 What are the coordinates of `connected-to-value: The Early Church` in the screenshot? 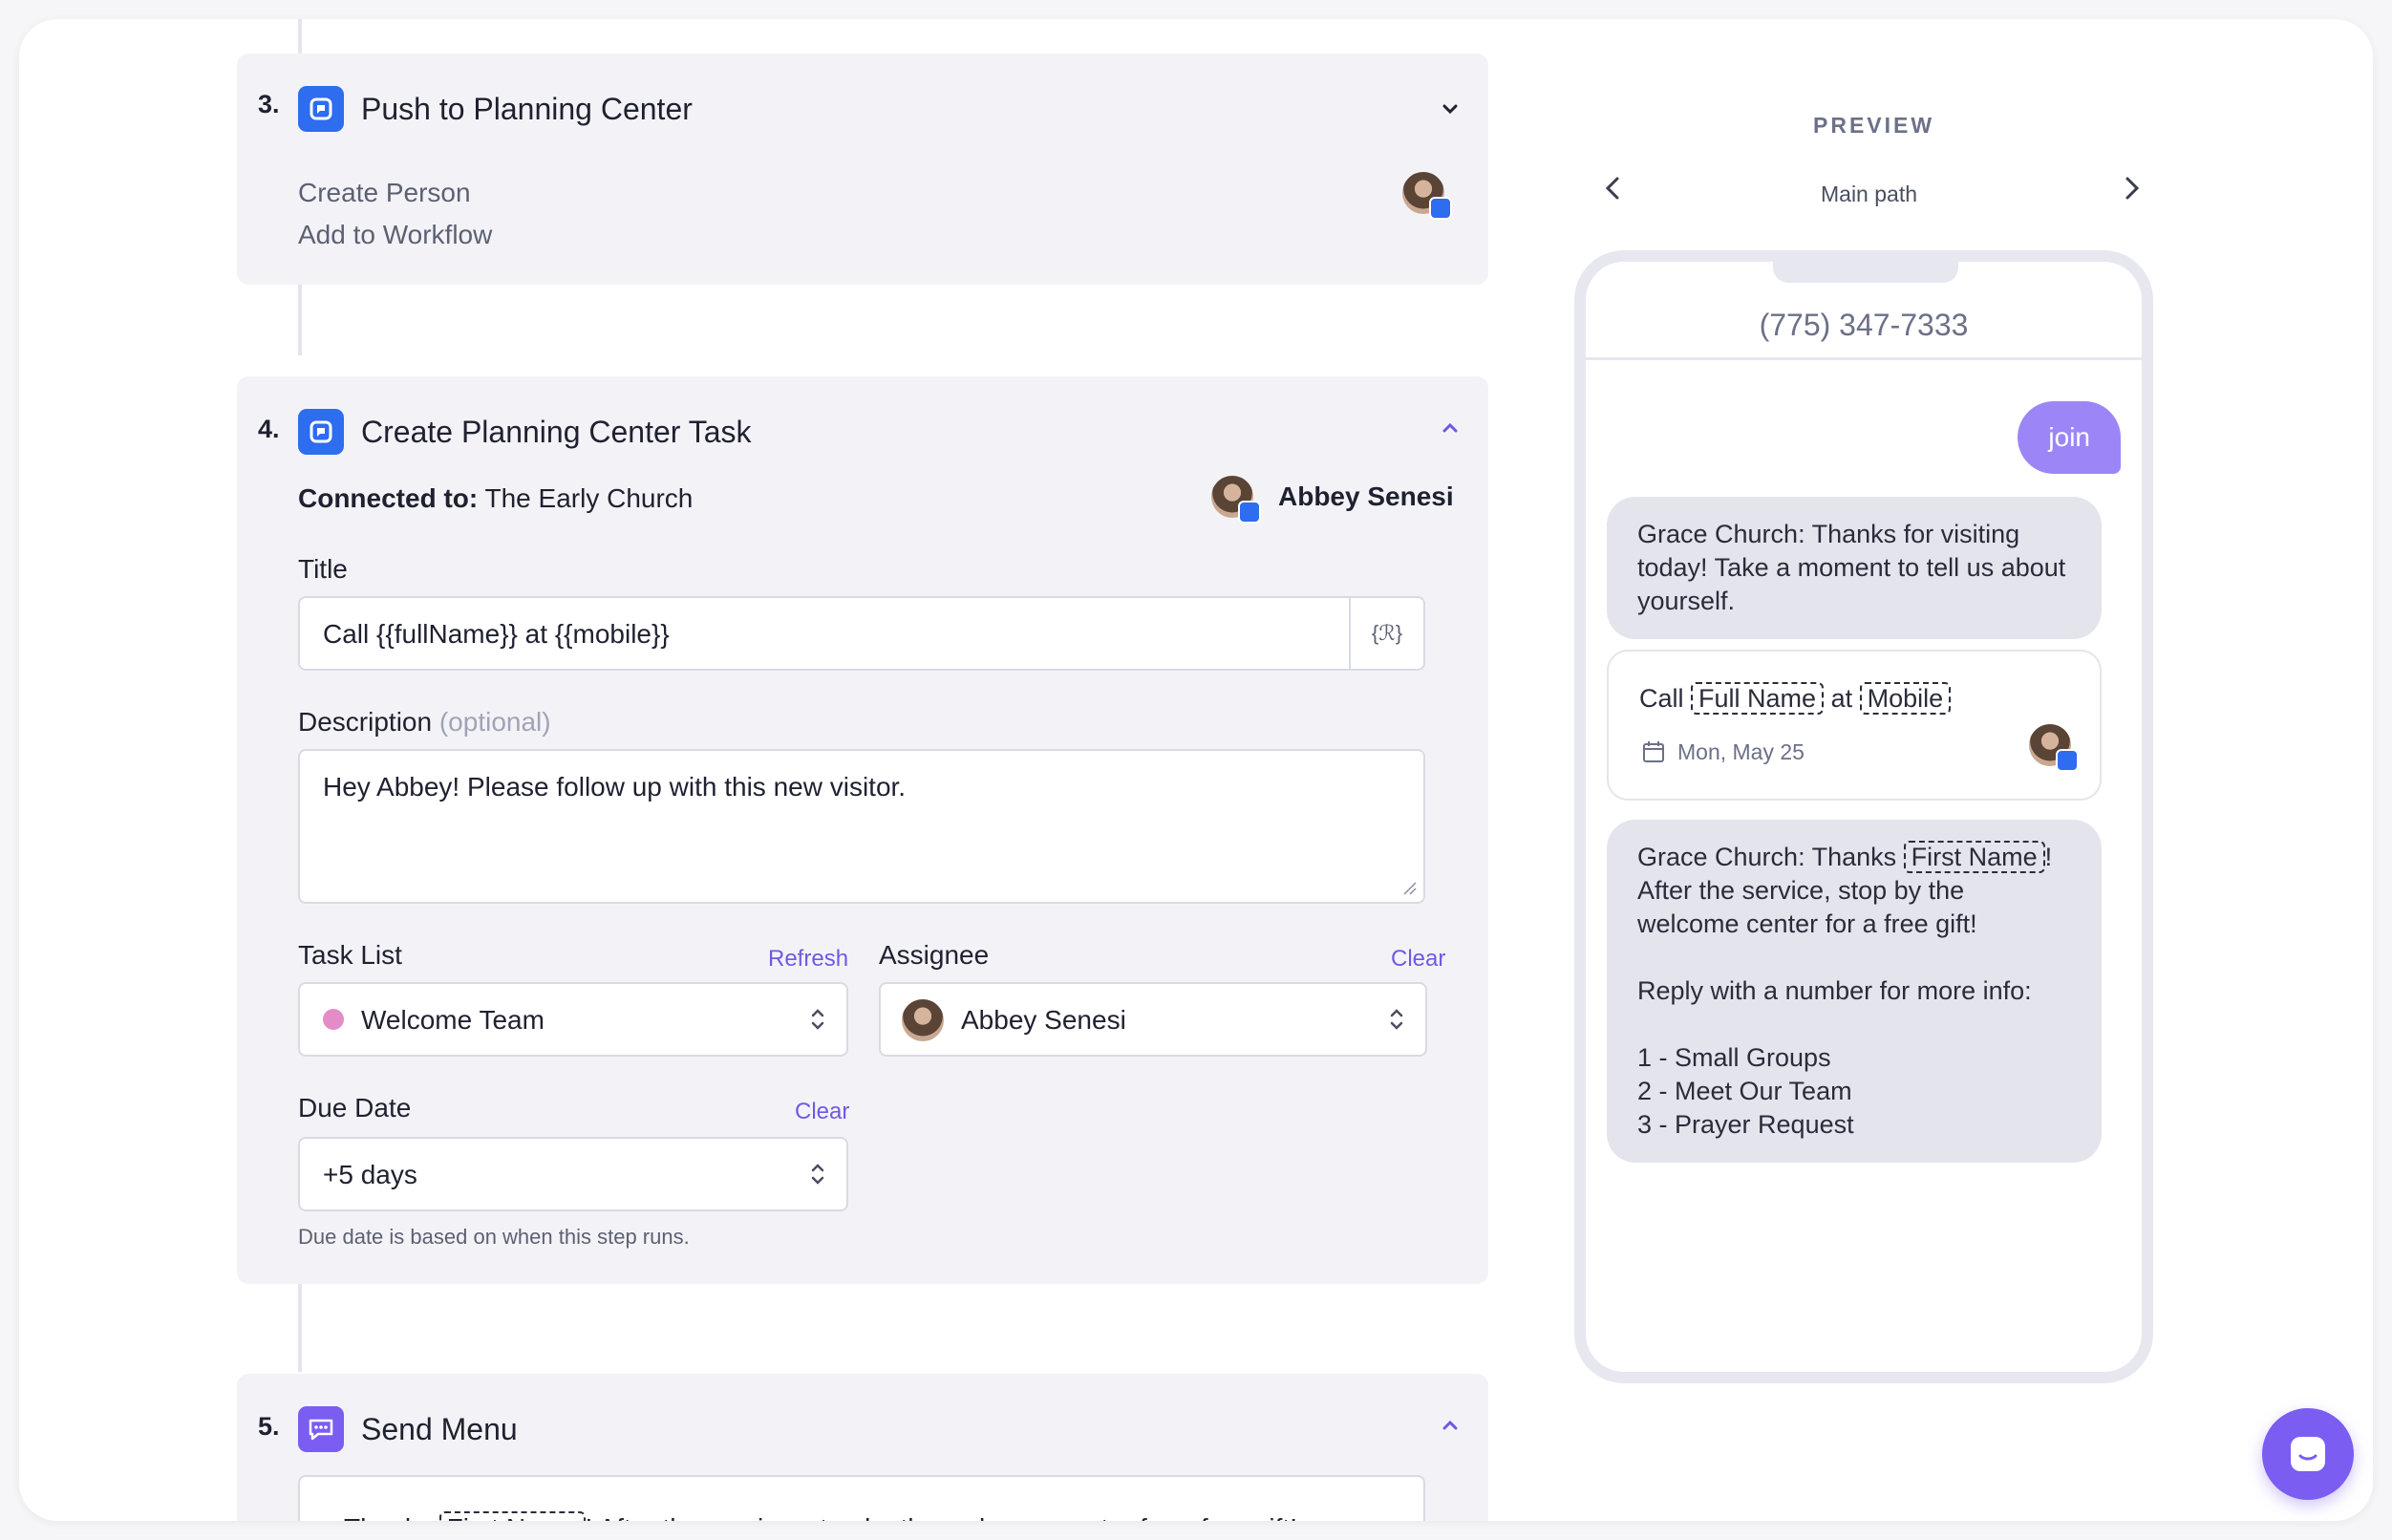 It's located at (589, 498).